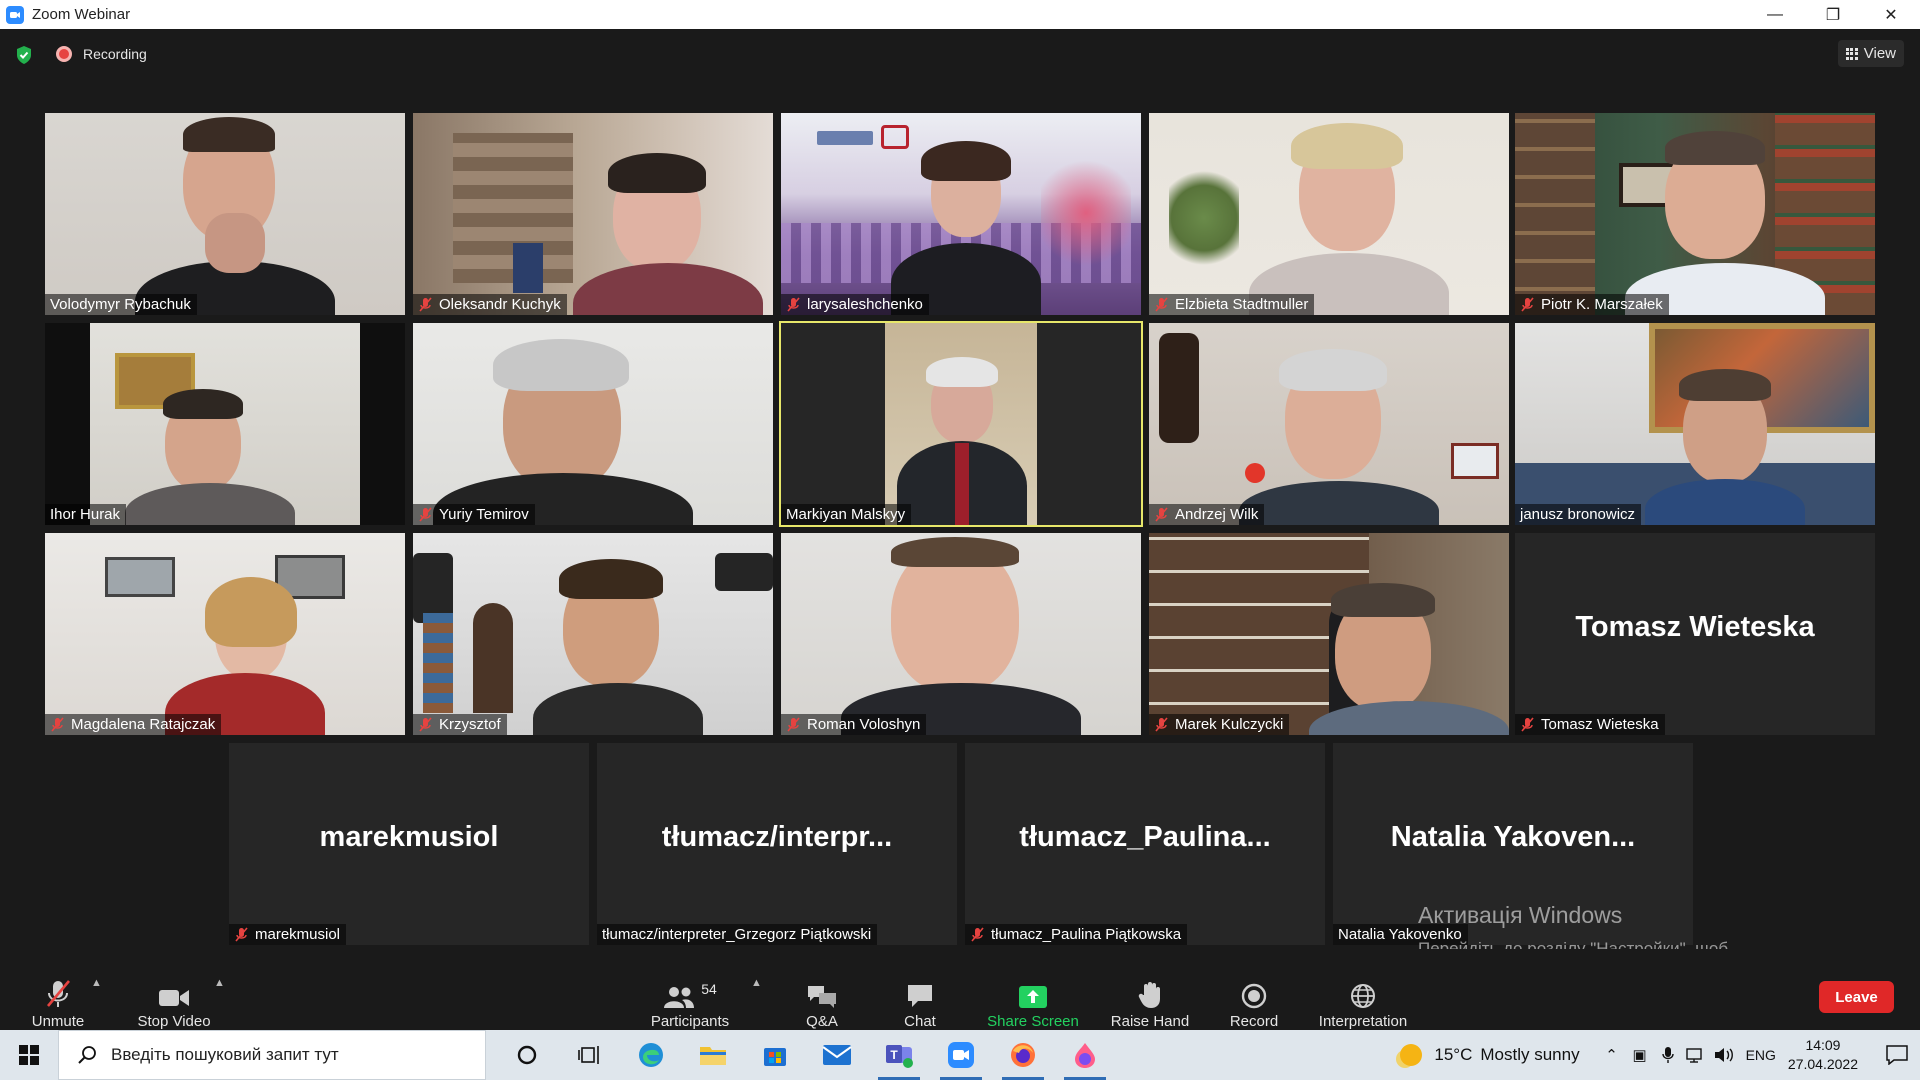 The height and width of the screenshot is (1080, 1920). I want to click on meeting-topbar: Recording View, so click(960, 54).